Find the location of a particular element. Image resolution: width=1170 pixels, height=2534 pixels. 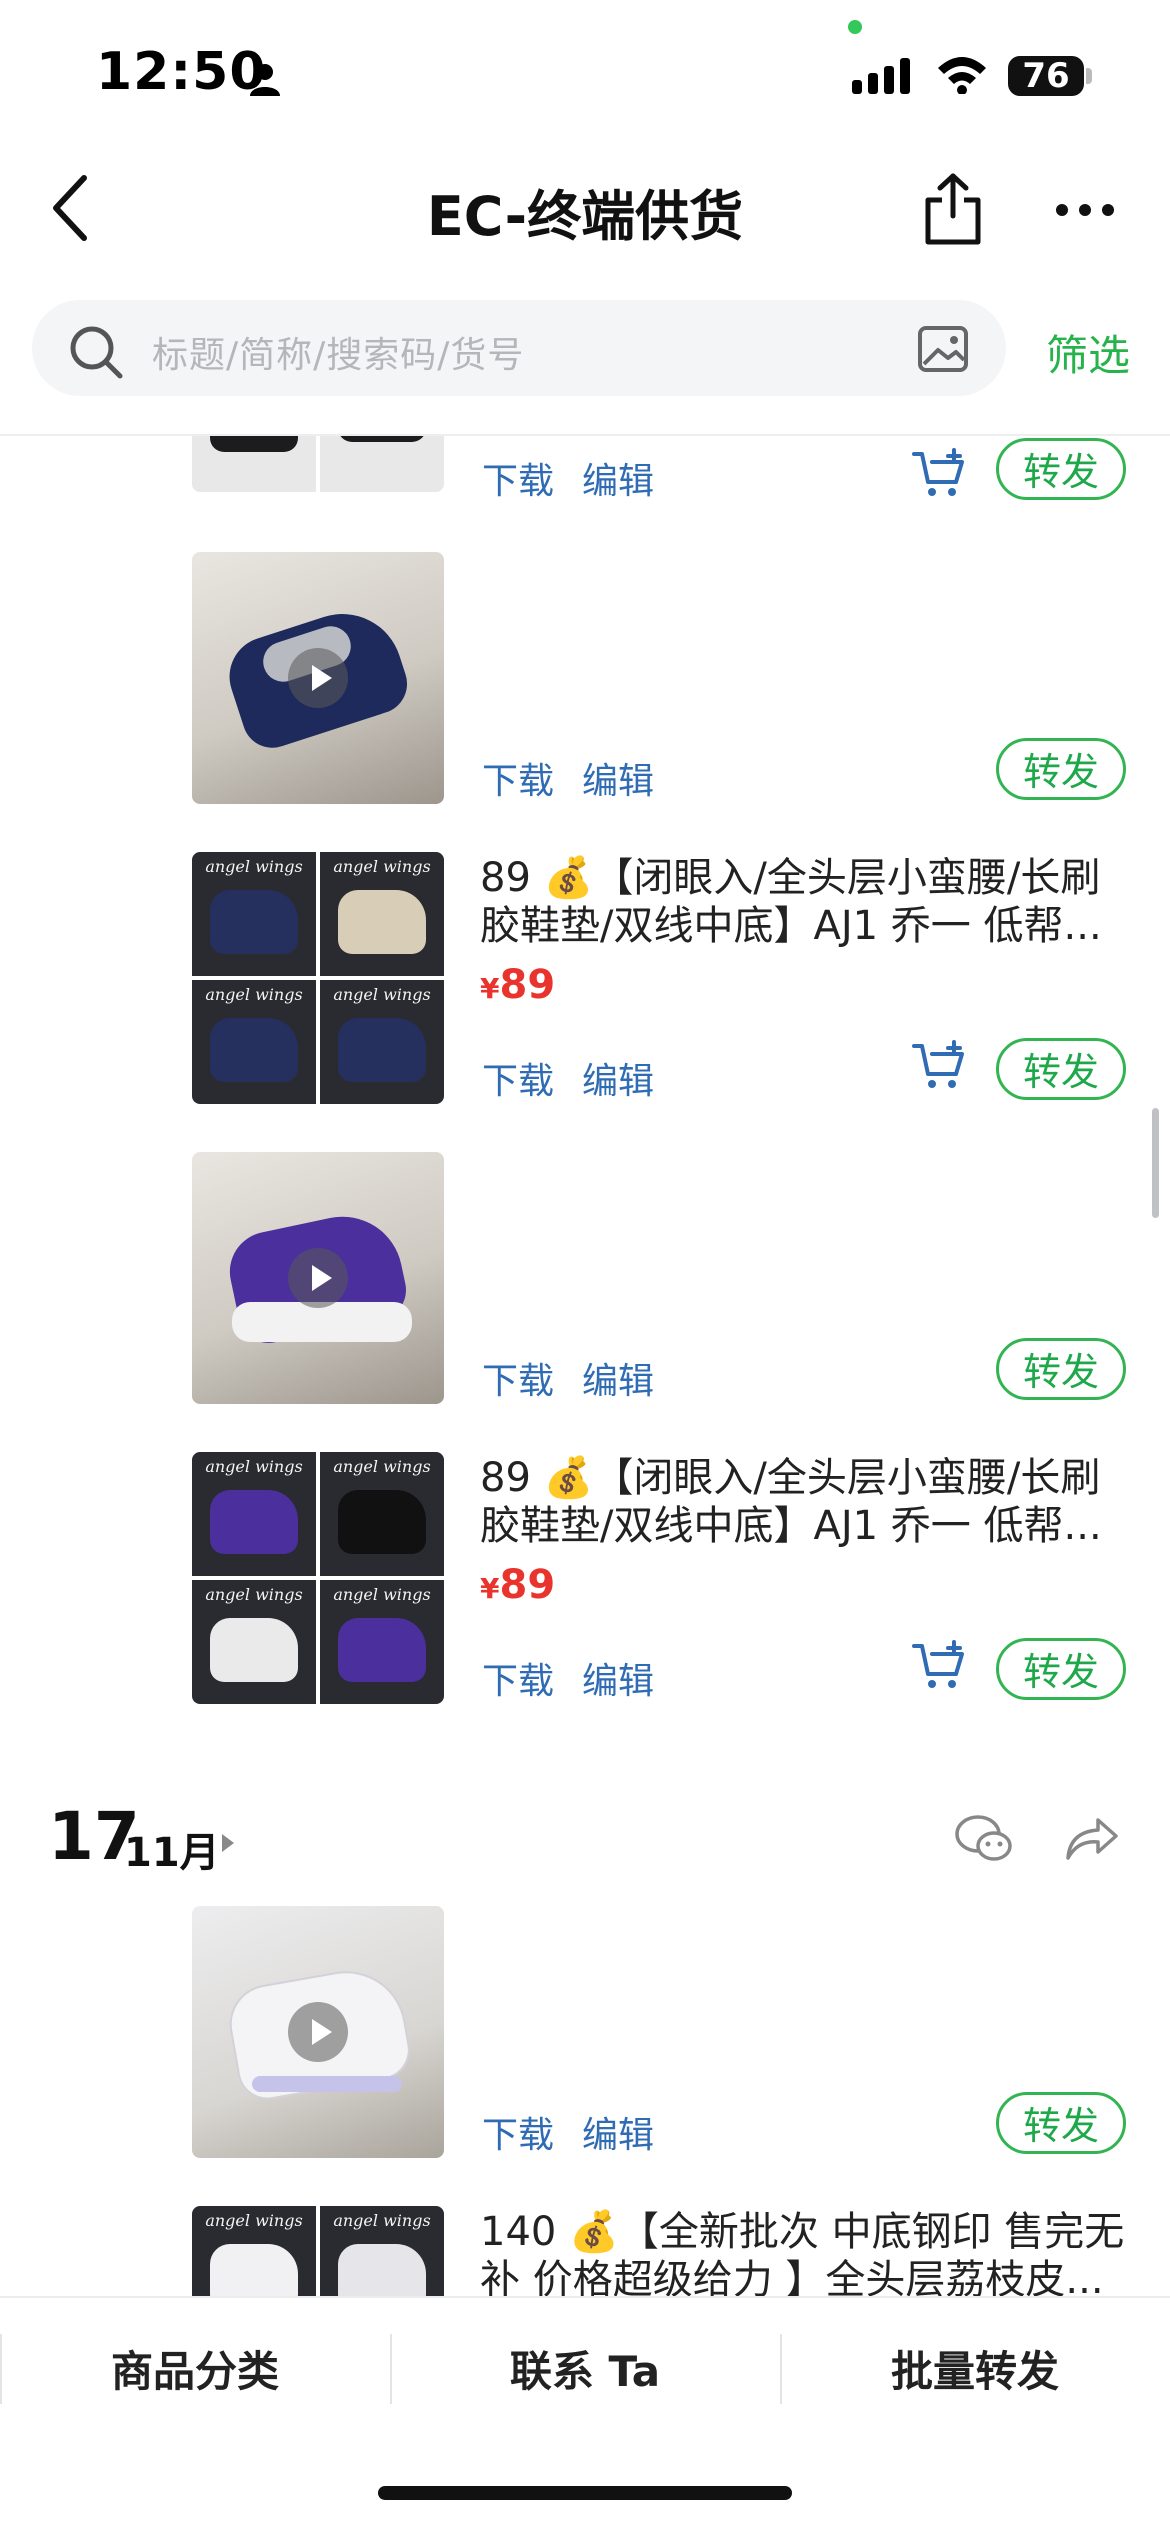

battery-indicator: 76 is located at coordinates (1046, 76).